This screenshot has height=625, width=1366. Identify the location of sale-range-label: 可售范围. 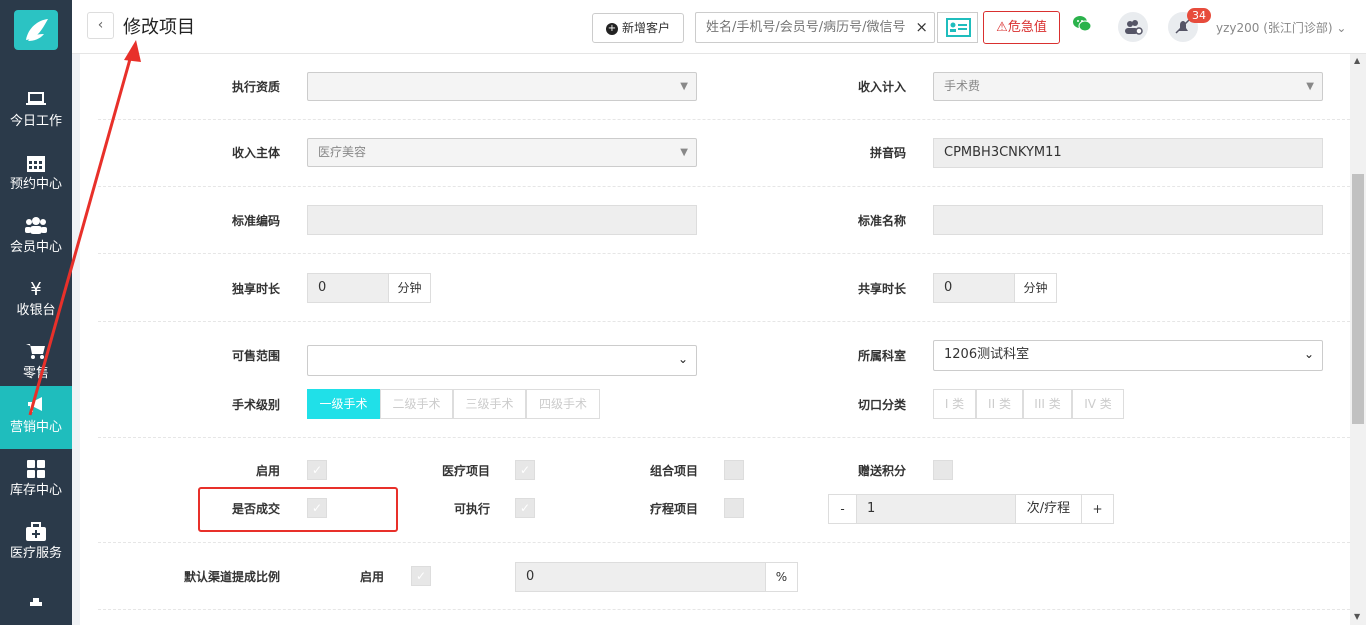
(255, 356).